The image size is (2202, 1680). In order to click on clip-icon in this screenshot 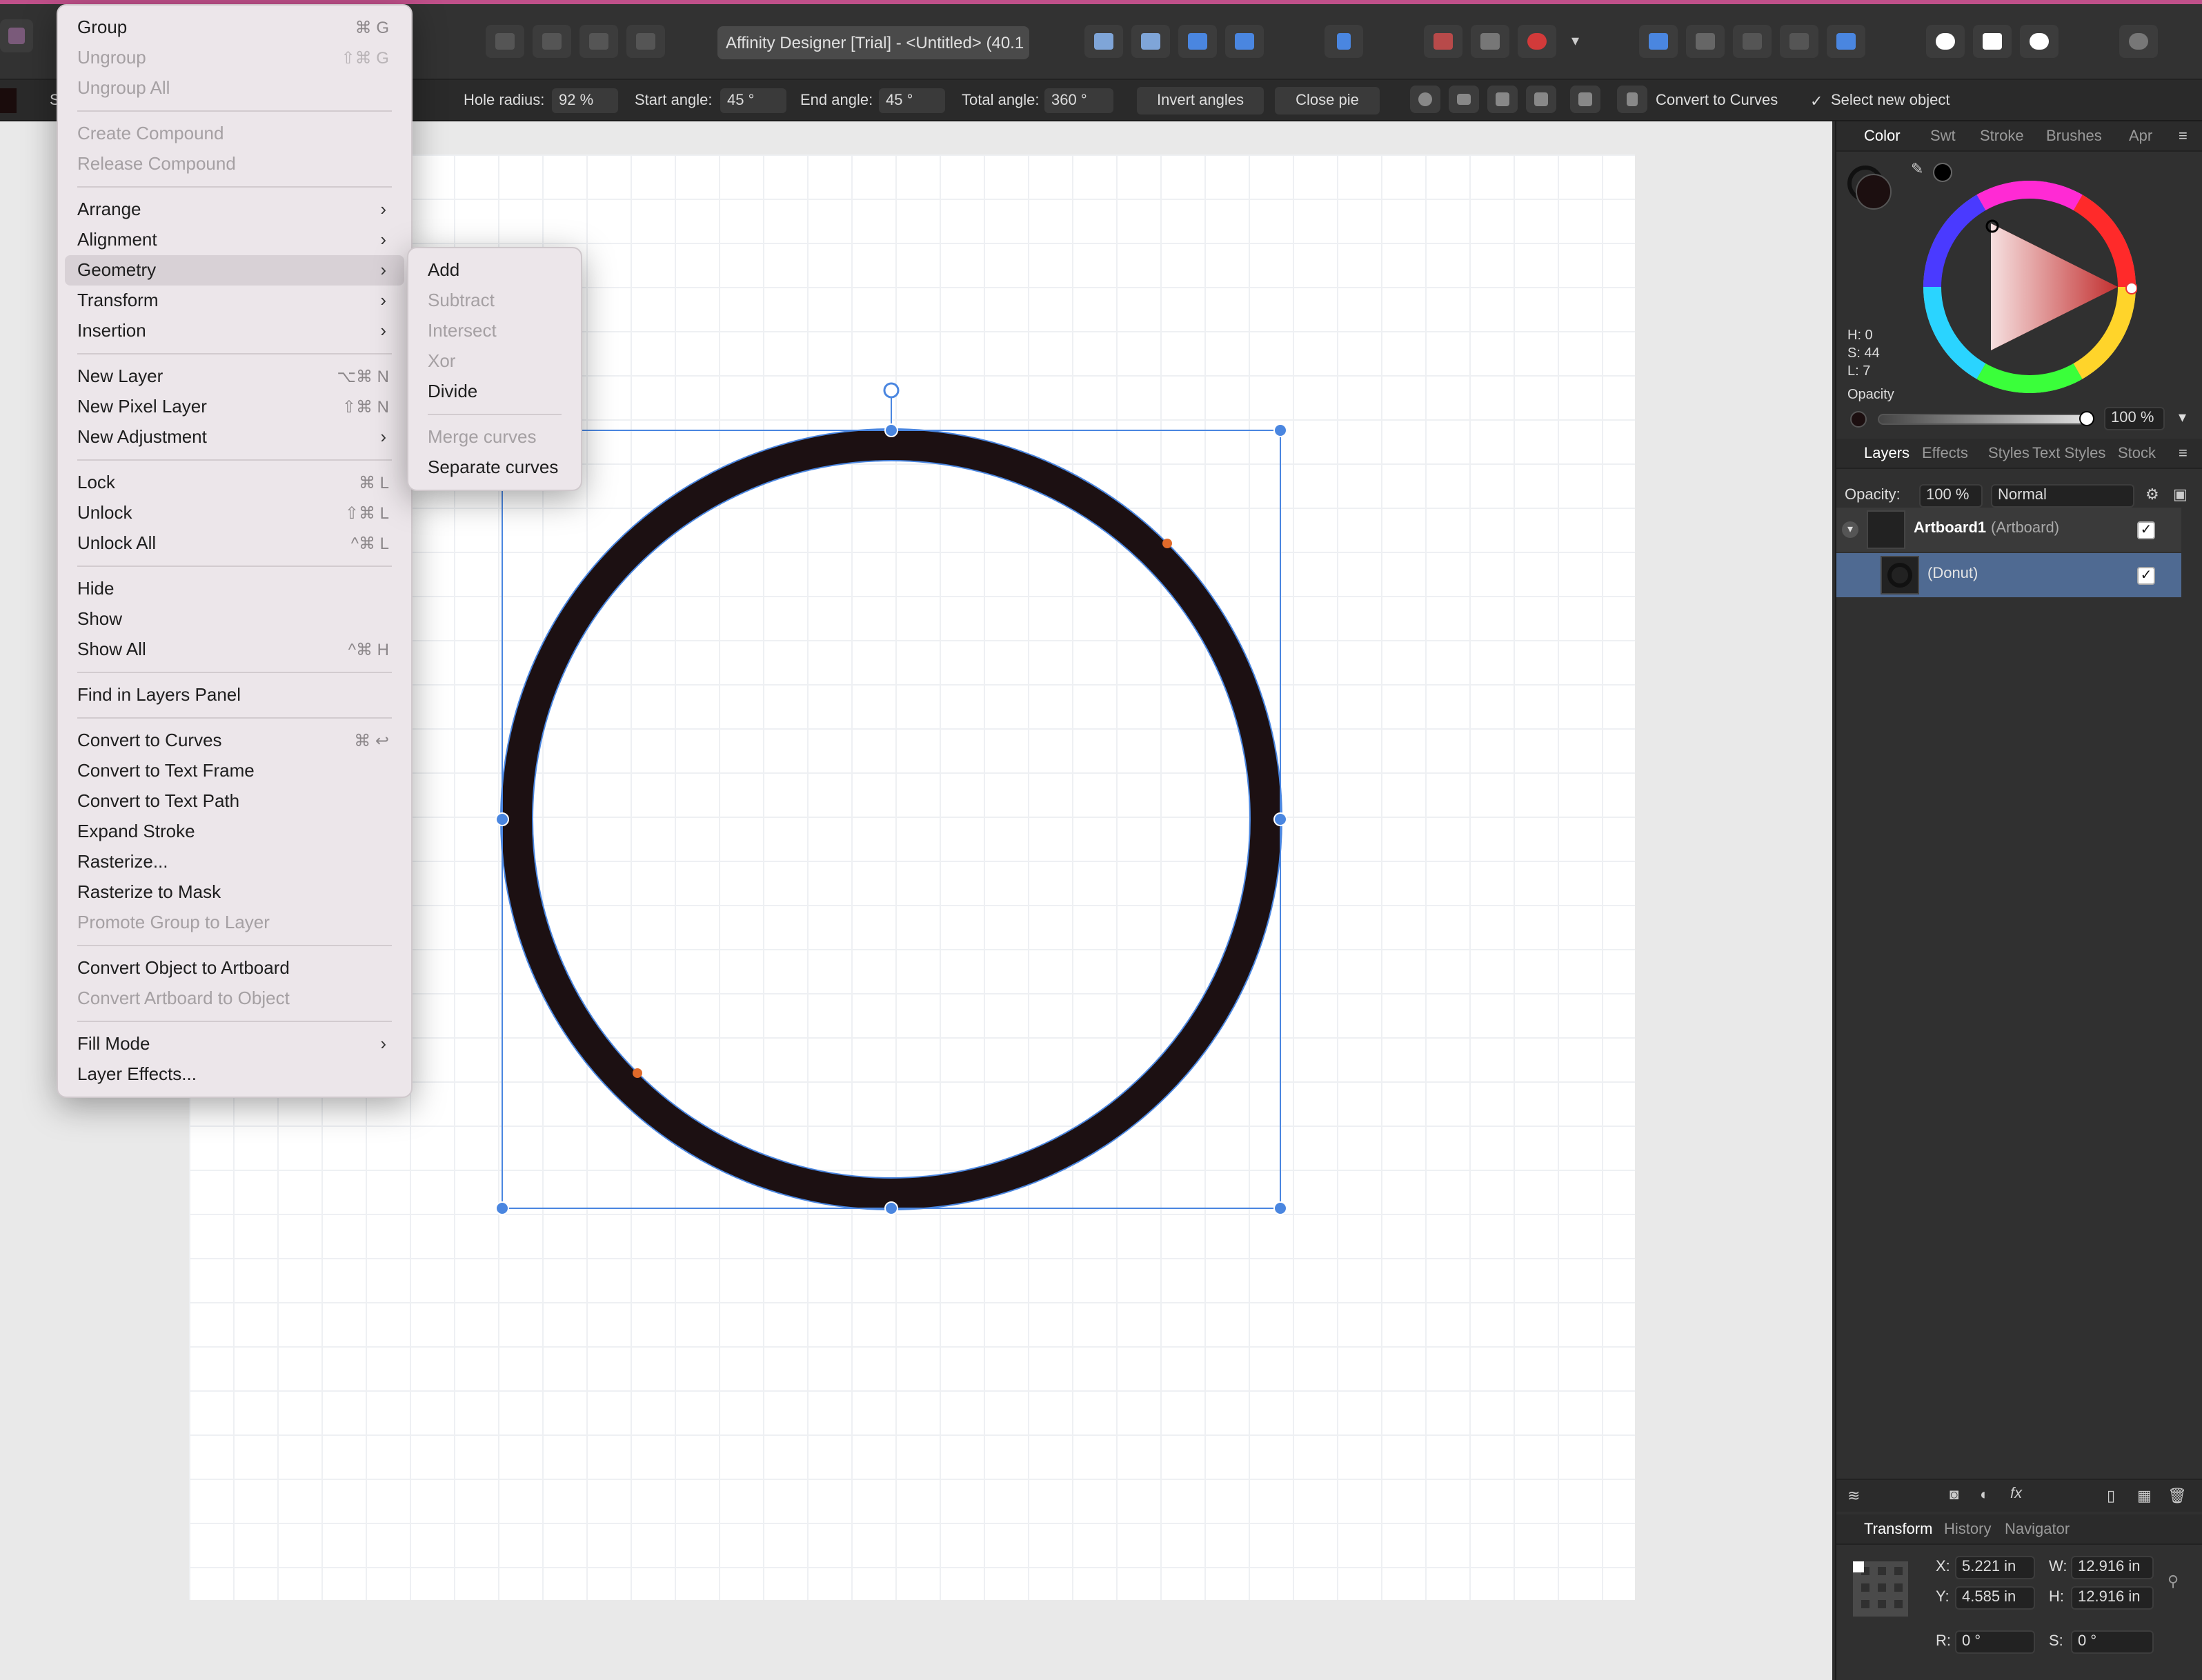, I will do `click(1993, 41)`.